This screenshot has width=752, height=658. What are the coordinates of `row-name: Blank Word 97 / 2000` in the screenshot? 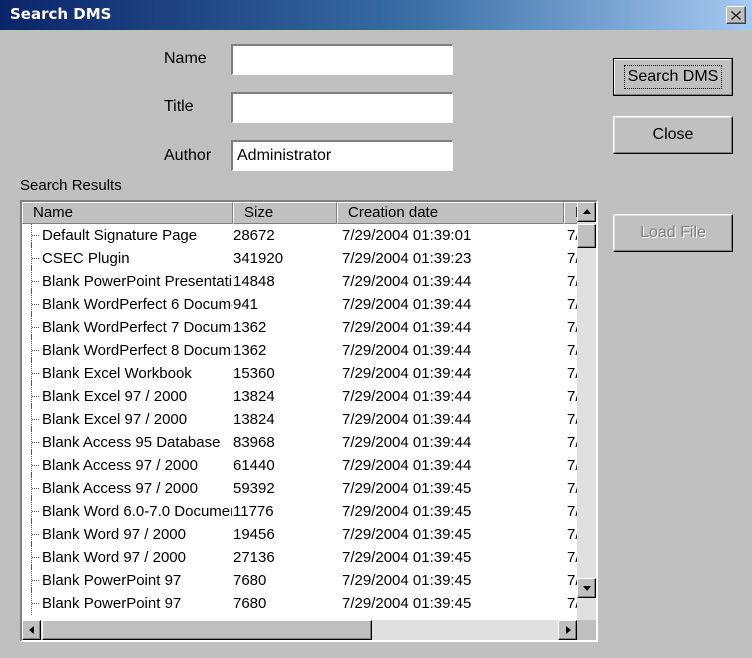 It's located at (114, 534).